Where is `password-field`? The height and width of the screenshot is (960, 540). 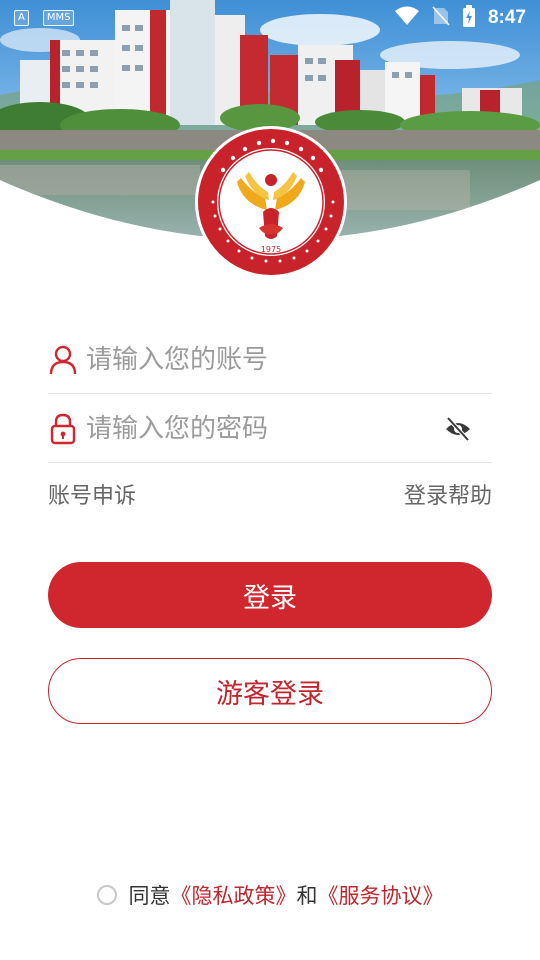 password-field is located at coordinates (270, 429).